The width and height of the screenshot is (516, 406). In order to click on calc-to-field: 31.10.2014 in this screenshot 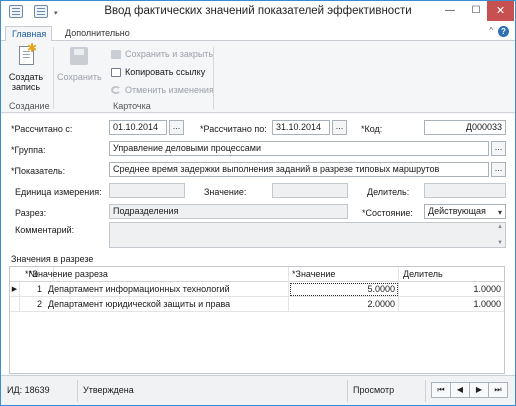, I will do `click(301, 127)`.